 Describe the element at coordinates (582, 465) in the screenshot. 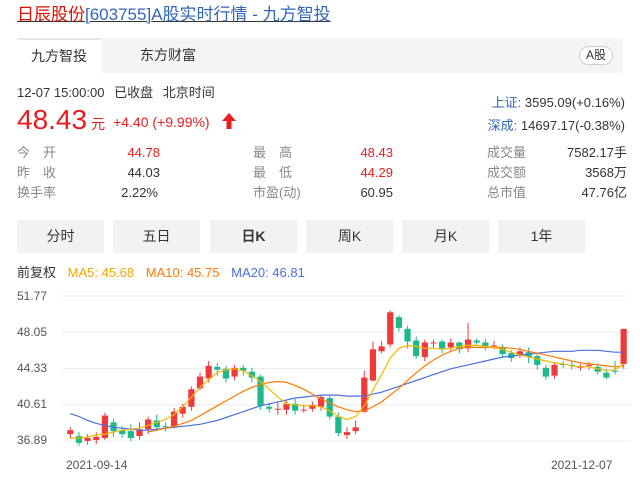

I see `x-end-label: 2021-12-07` at that location.